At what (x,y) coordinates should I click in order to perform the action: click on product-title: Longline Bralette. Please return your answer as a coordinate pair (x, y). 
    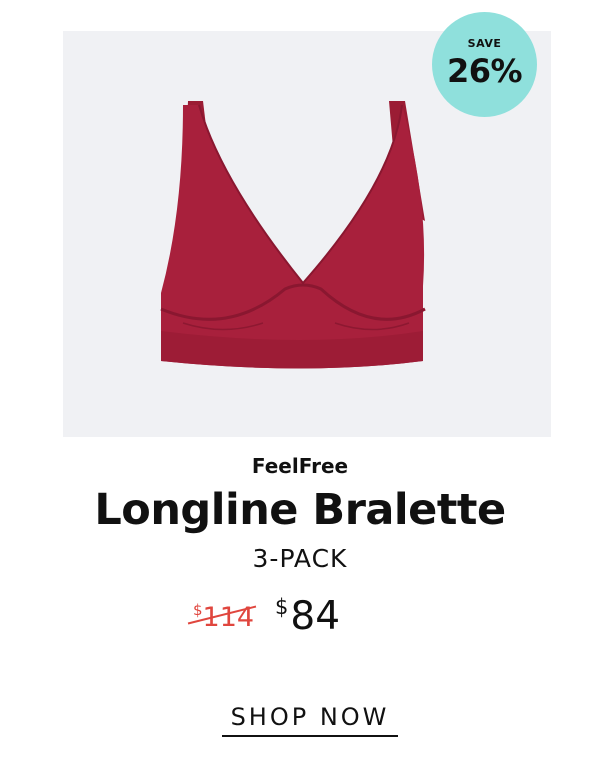
    Looking at the image, I should click on (300, 510).